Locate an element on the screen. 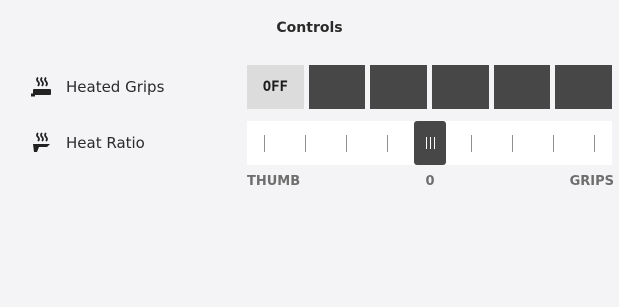 The image size is (619, 307). heat-ratio-left-label: THUMB is located at coordinates (274, 181).